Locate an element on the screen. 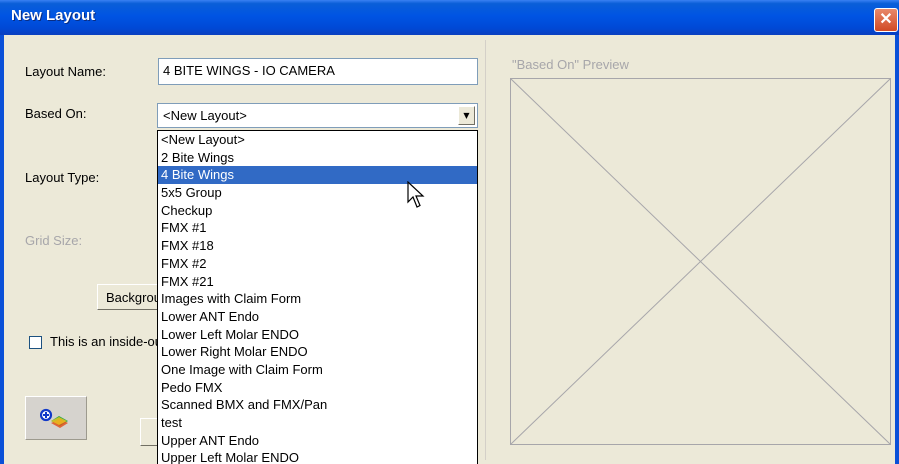  panel-divider is located at coordinates (485, 250).